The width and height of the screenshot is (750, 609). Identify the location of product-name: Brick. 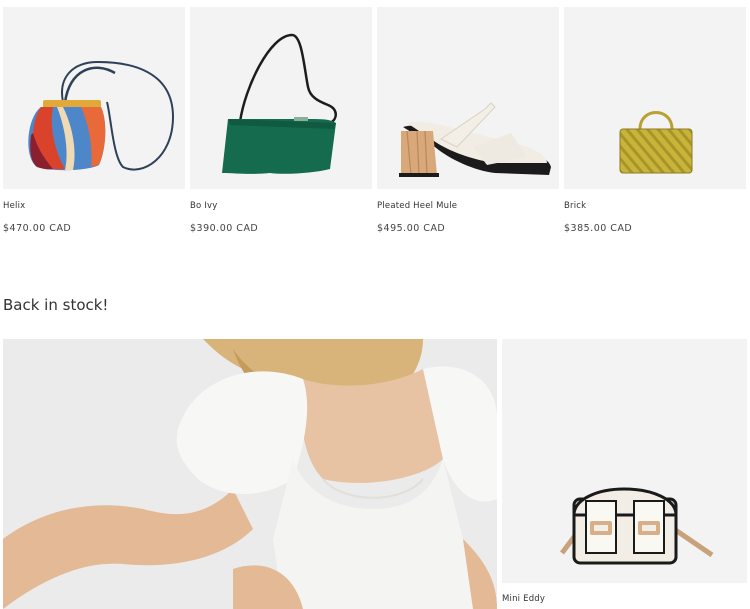
(655, 207).